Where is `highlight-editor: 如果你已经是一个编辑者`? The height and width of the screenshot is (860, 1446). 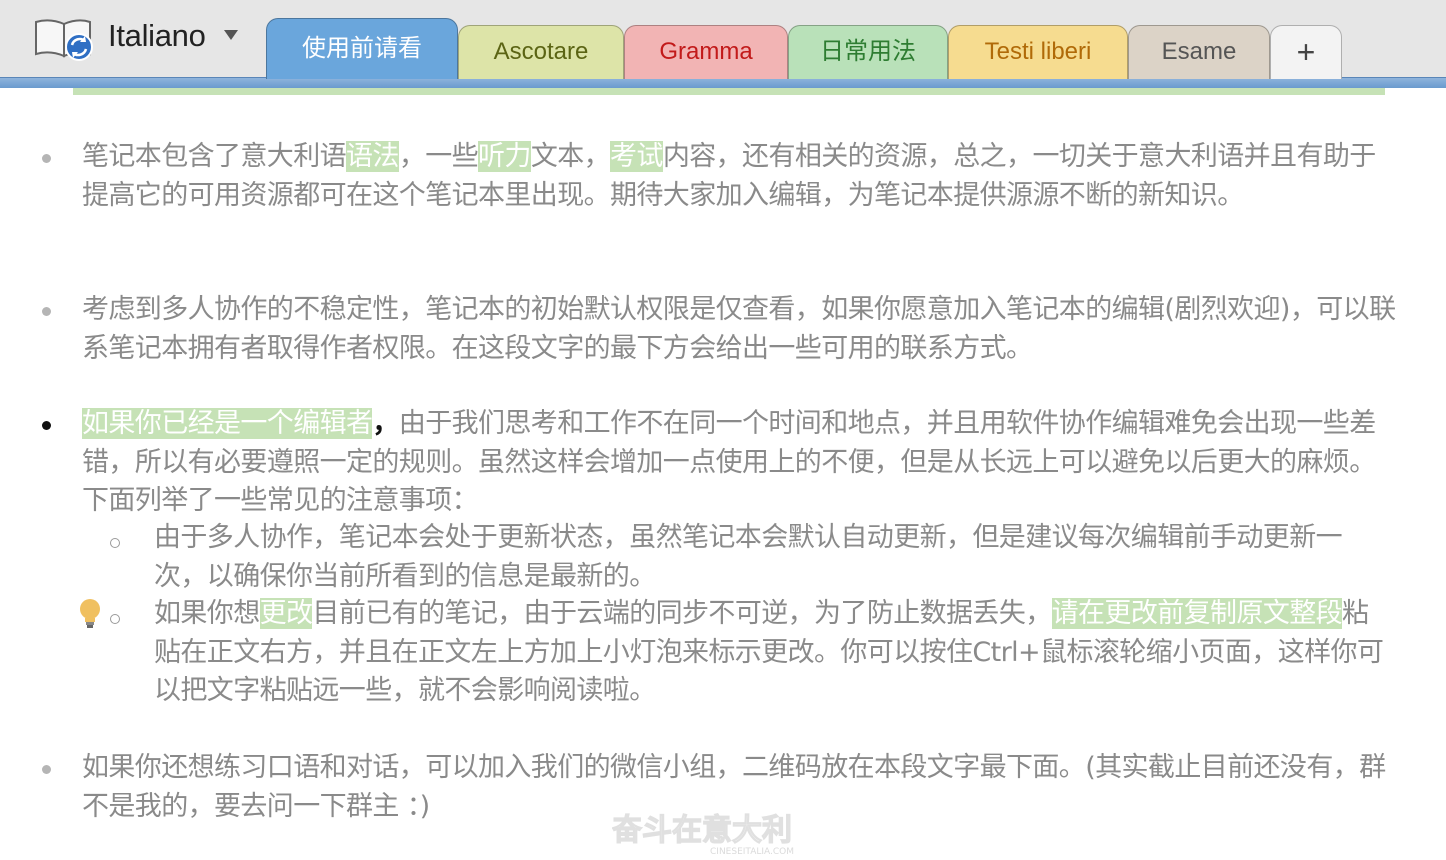 highlight-editor: 如果你已经是一个编辑者 is located at coordinates (227, 423).